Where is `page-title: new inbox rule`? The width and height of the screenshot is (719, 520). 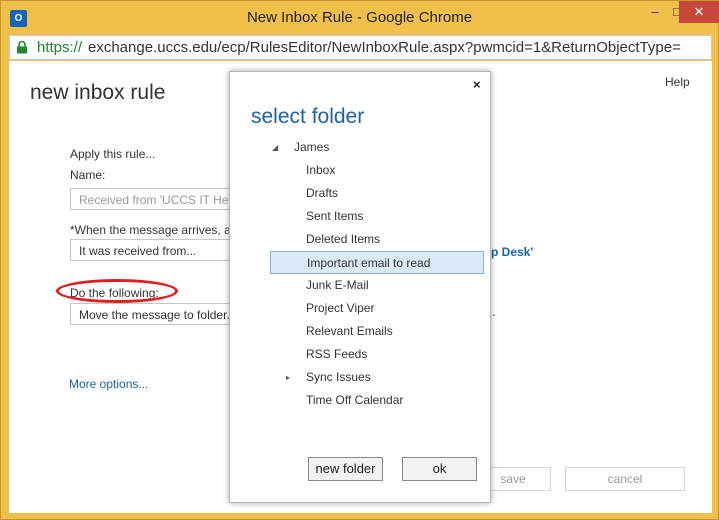 page-title: new inbox rule is located at coordinates (98, 92).